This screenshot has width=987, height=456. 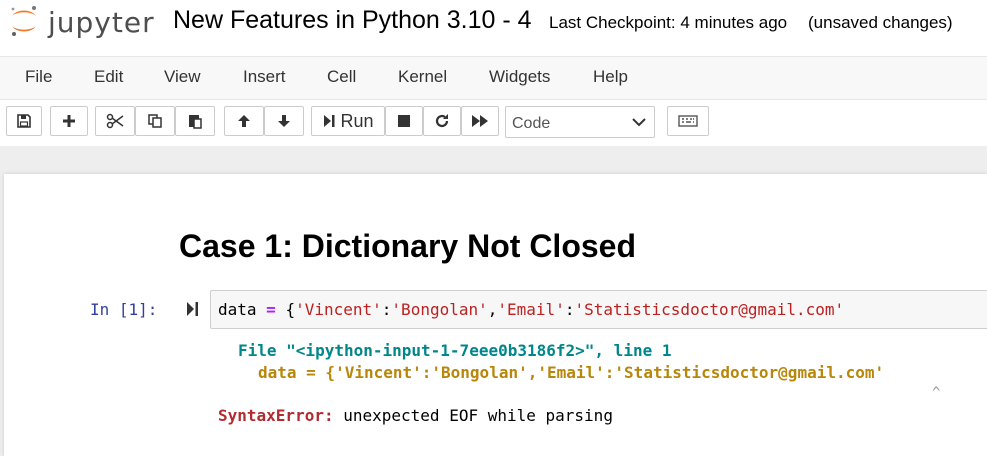 What do you see at coordinates (519, 77) in the screenshot?
I see `menu-widgets: Widgets` at bounding box center [519, 77].